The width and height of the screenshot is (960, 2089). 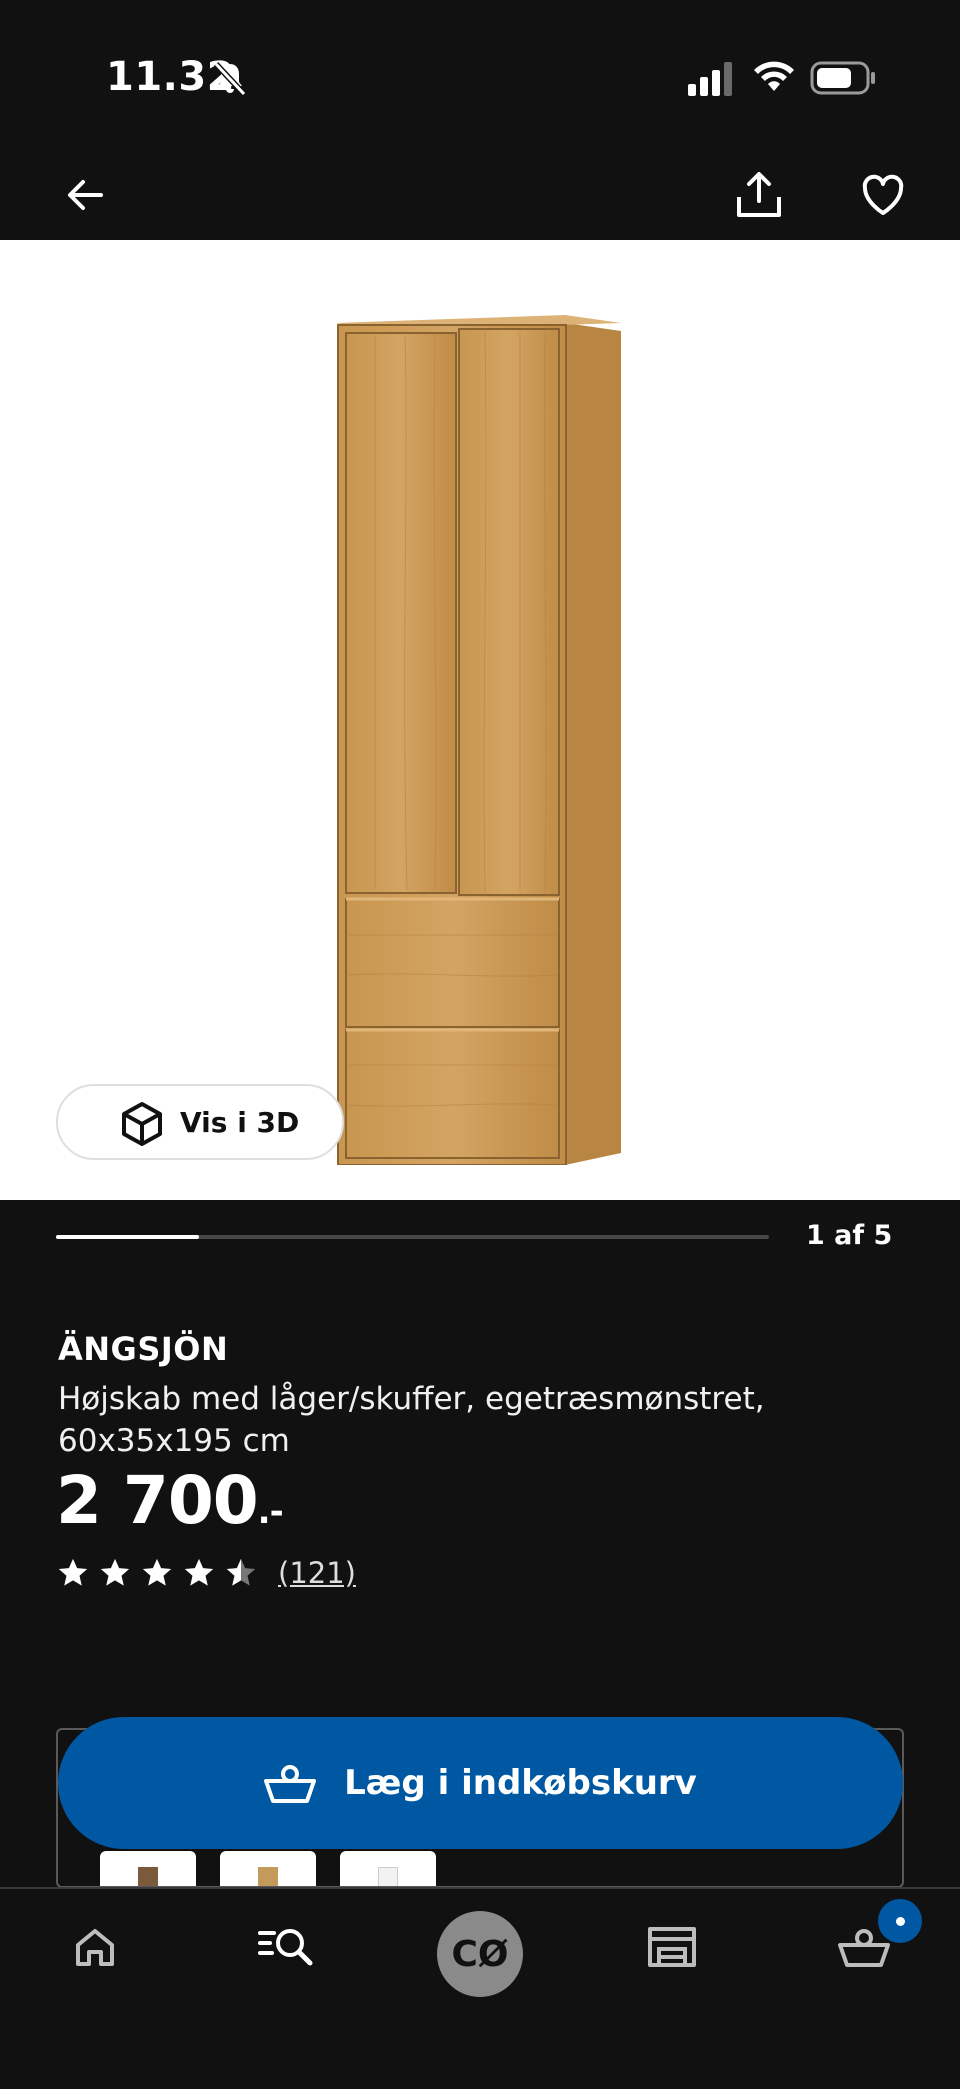 I want to click on rating: (121), so click(x=206, y=1573).